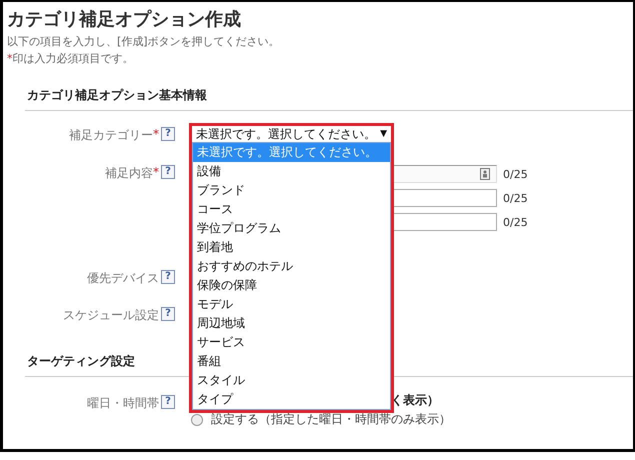 This screenshot has height=460, width=635. What do you see at coordinates (123, 403) in the screenshot?
I see `field-label: 曜日・時間帯` at bounding box center [123, 403].